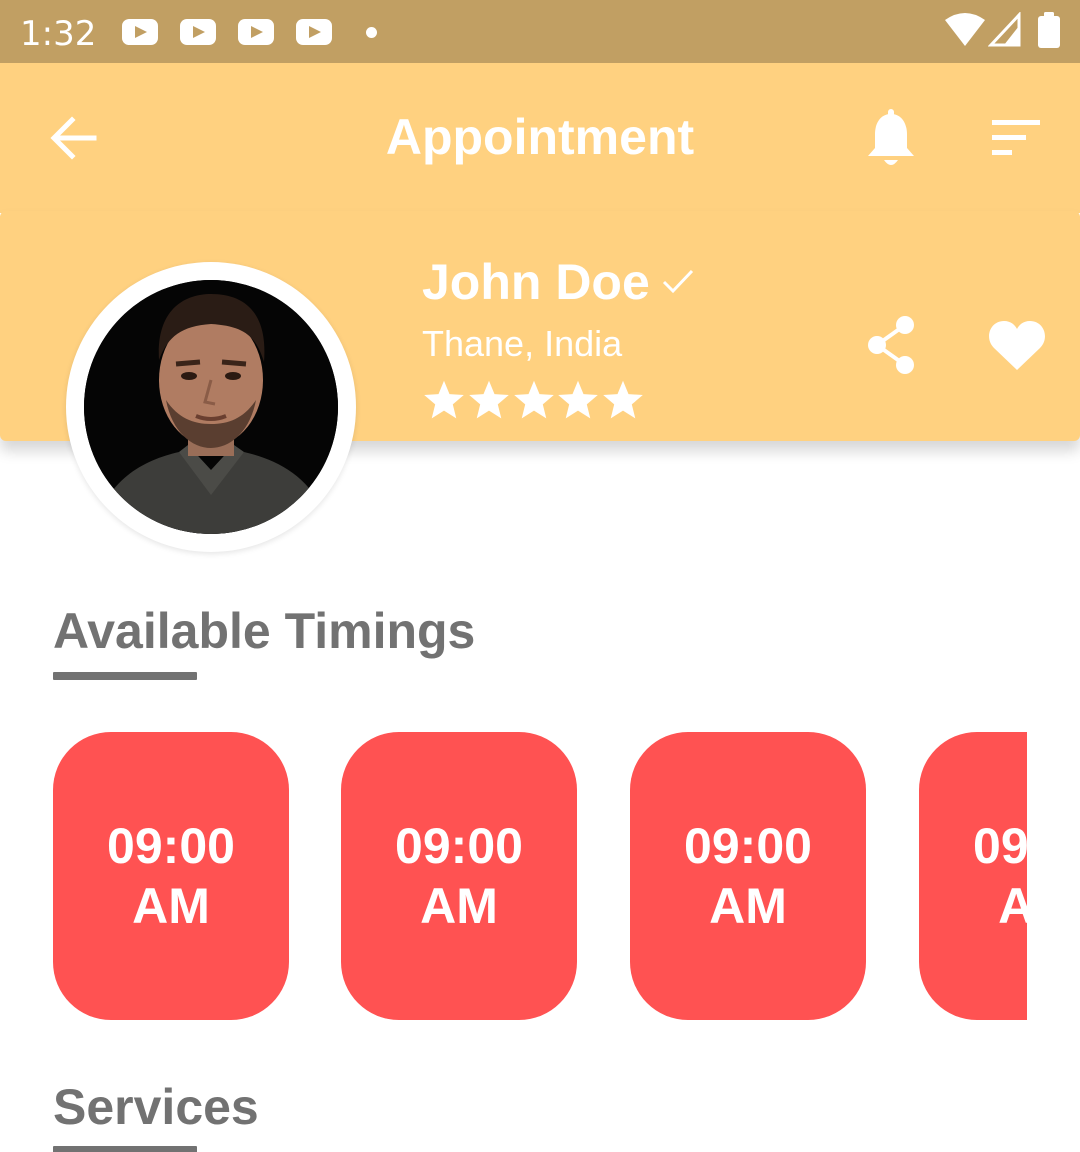 The width and height of the screenshot is (1080, 1152). I want to click on avatar-frame, so click(211, 407).